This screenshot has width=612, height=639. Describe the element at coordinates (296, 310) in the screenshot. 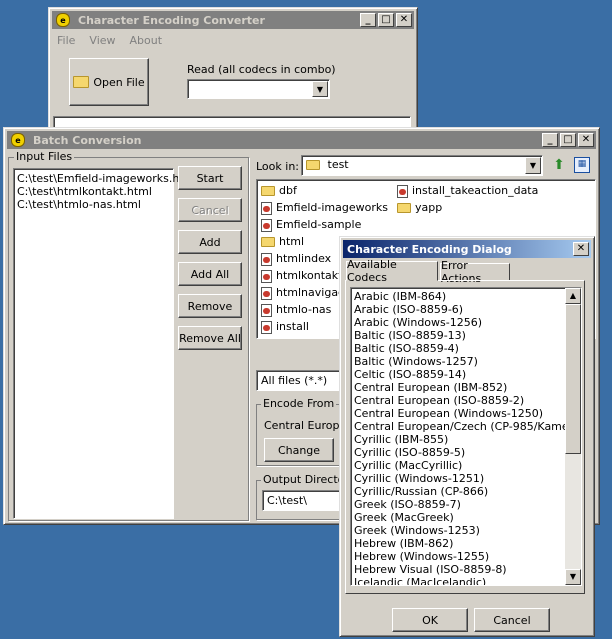

I see `list-item: htmlo-nas` at that location.